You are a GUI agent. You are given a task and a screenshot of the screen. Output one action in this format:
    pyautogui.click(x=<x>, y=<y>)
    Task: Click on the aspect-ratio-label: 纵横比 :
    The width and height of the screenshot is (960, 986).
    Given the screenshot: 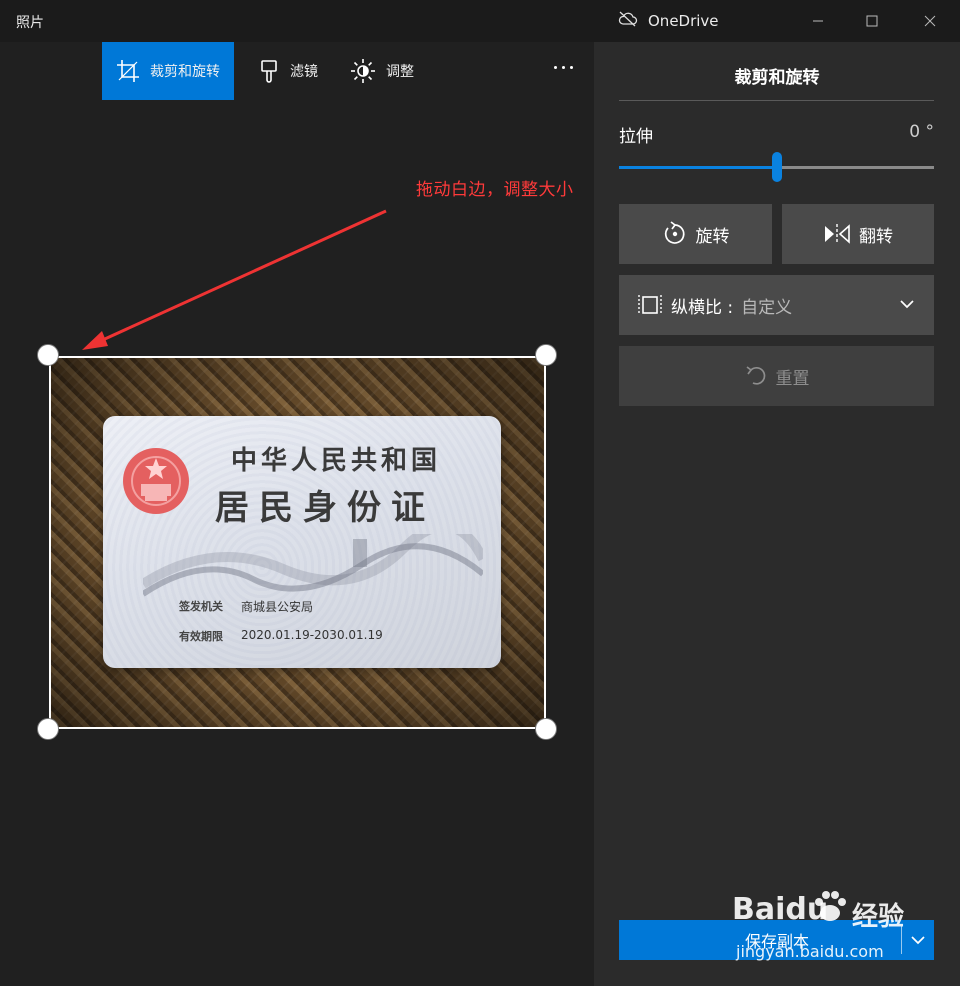 What is the action you would take?
    pyautogui.click(x=702, y=307)
    